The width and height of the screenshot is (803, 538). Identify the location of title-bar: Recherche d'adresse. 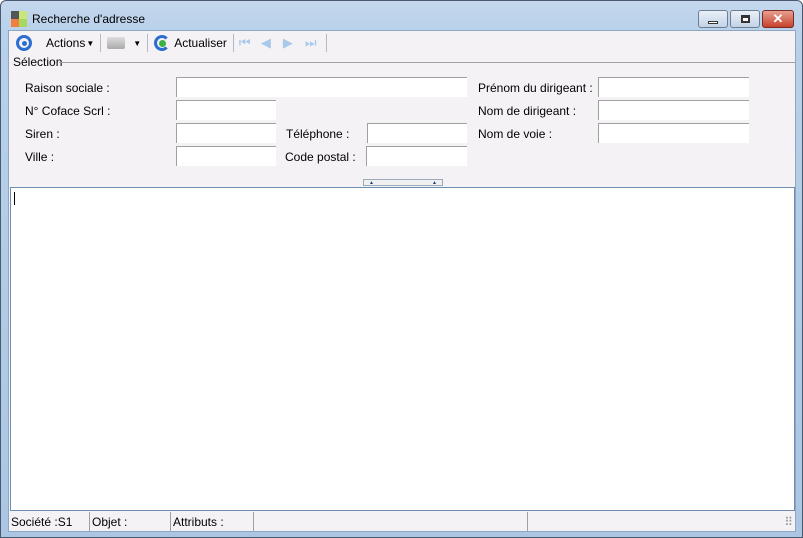
(78, 19).